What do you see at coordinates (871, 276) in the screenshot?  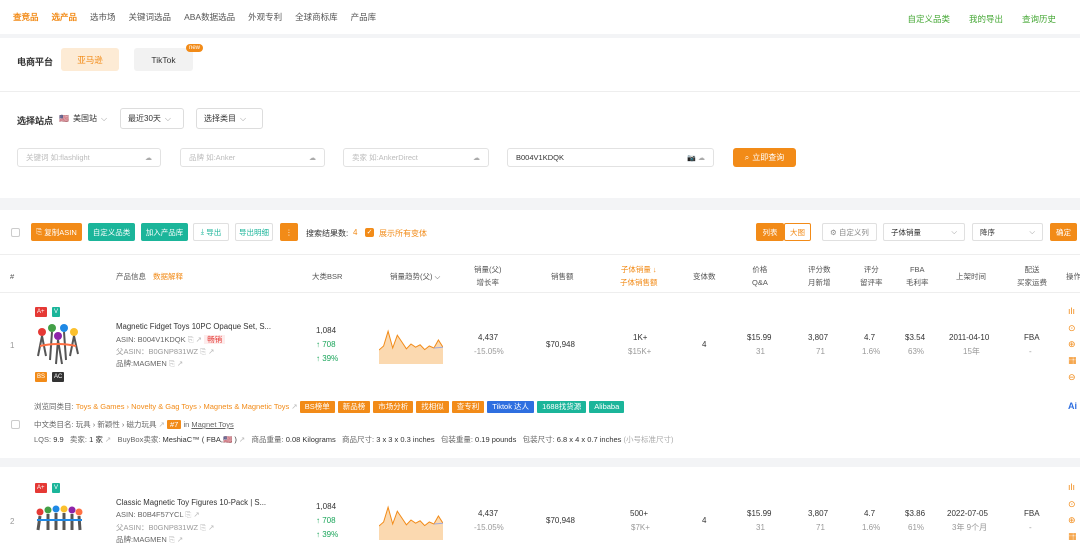 I see `col-rating: 评分 留评率` at bounding box center [871, 276].